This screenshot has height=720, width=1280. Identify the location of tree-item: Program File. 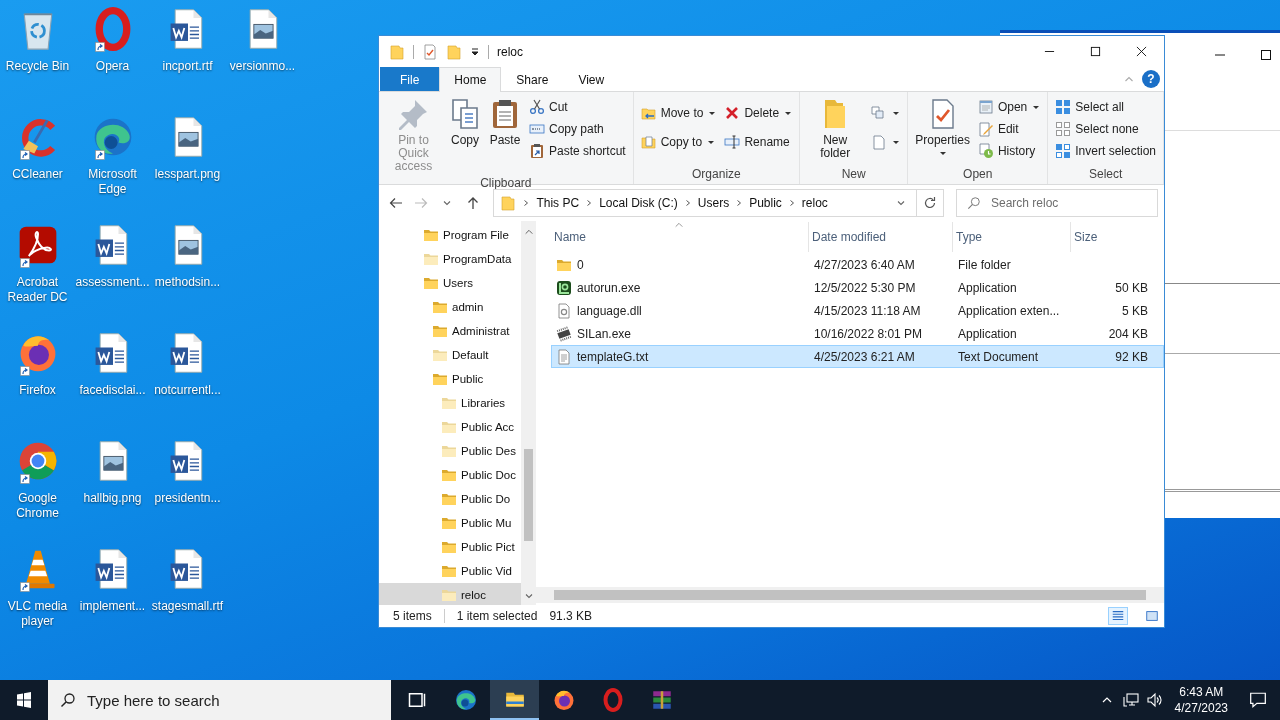
(450, 235).